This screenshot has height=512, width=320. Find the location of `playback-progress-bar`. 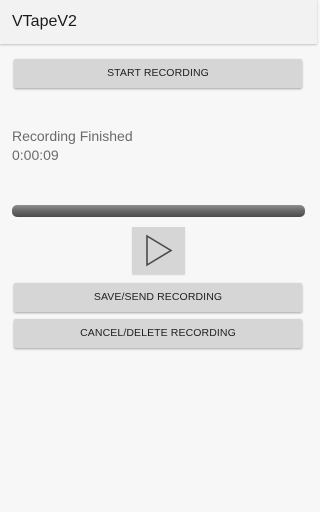

playback-progress-bar is located at coordinates (158, 211).